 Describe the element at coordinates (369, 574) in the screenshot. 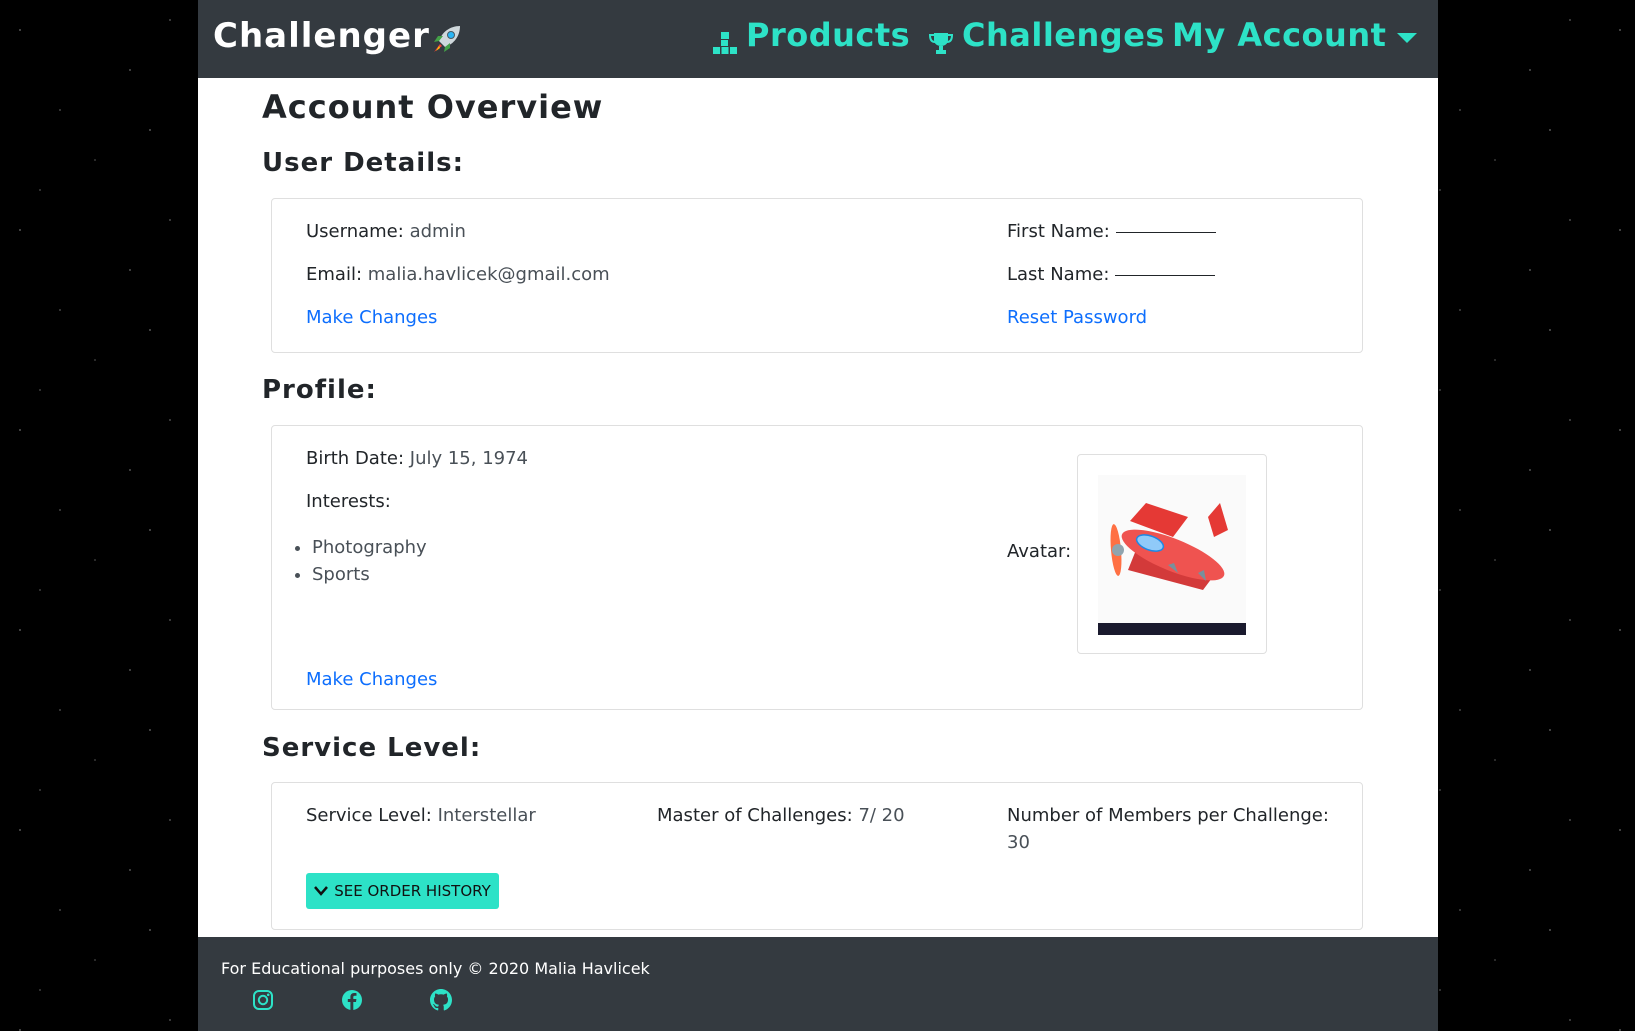

I see `list-item: Sports` at that location.